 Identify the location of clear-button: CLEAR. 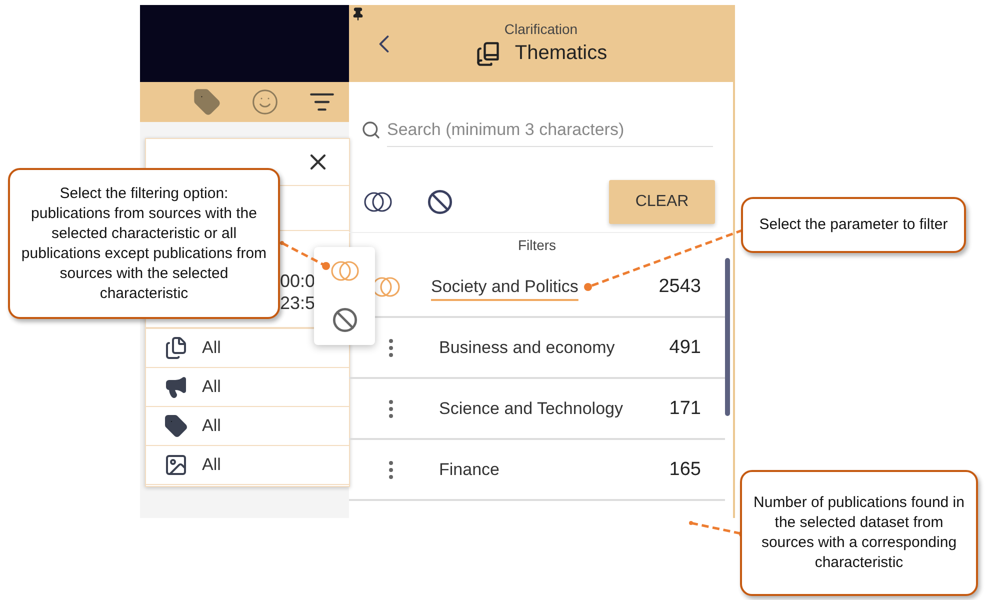
(662, 202).